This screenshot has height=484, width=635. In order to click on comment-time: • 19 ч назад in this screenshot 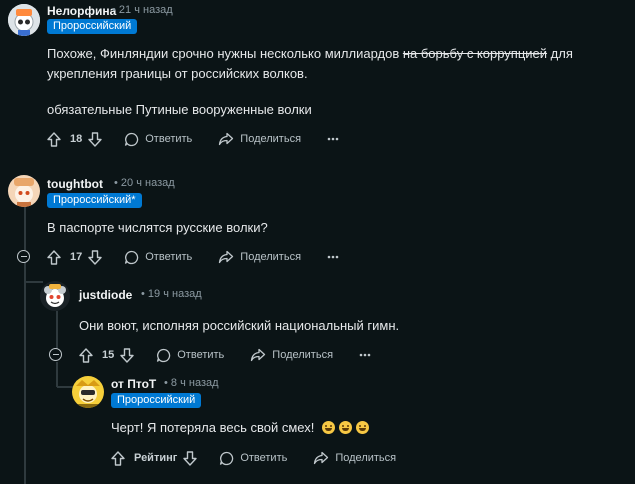, I will do `click(171, 294)`.